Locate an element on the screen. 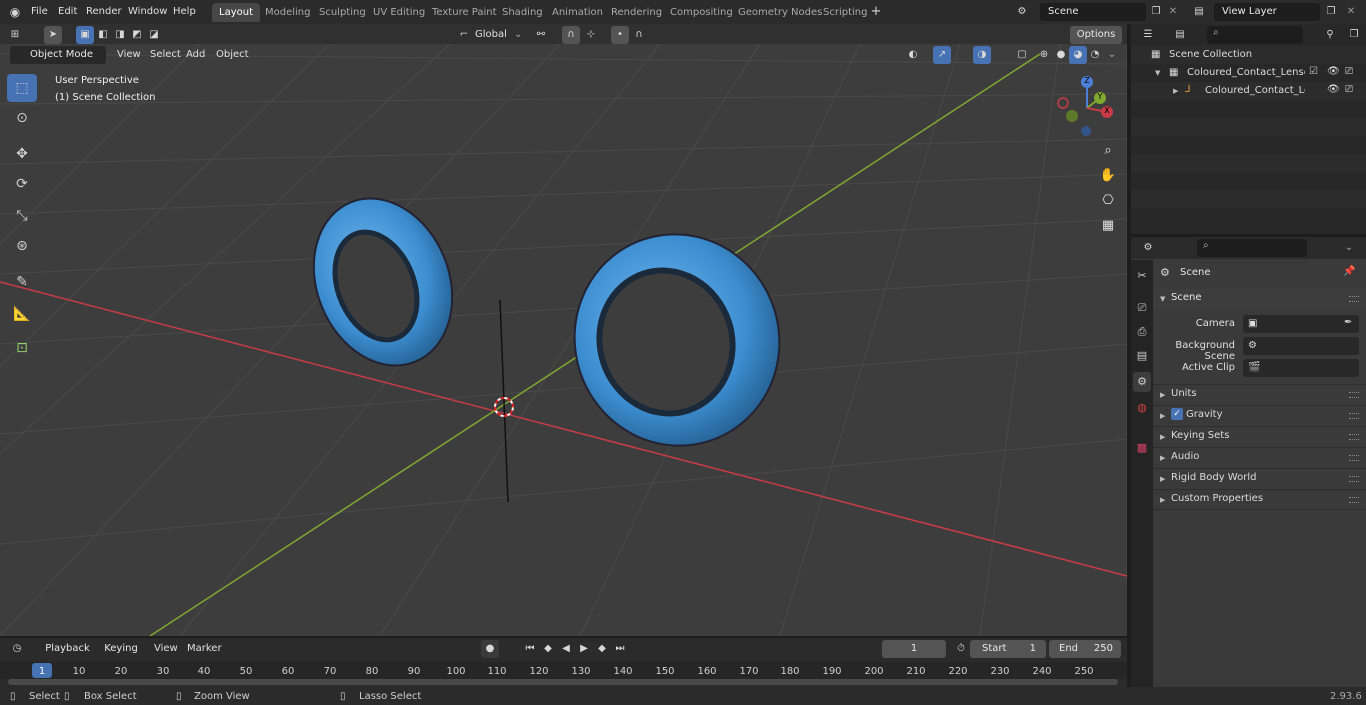 Image resolution: width=1366 pixels, height=705 pixels. properties-search-input is located at coordinates (1252, 248).